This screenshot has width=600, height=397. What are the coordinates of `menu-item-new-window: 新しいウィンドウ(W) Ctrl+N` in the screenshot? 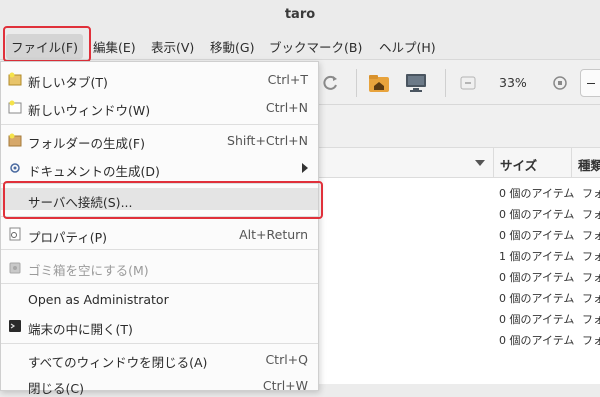 It's located at (159, 107).